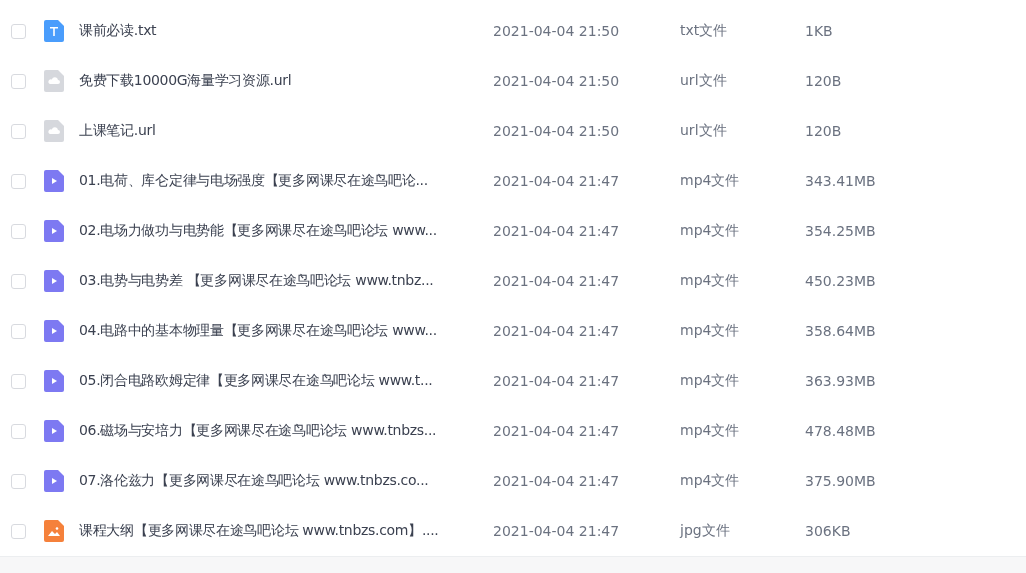 This screenshot has width=1026, height=573. I want to click on file-size: 363.93MB, so click(841, 381).